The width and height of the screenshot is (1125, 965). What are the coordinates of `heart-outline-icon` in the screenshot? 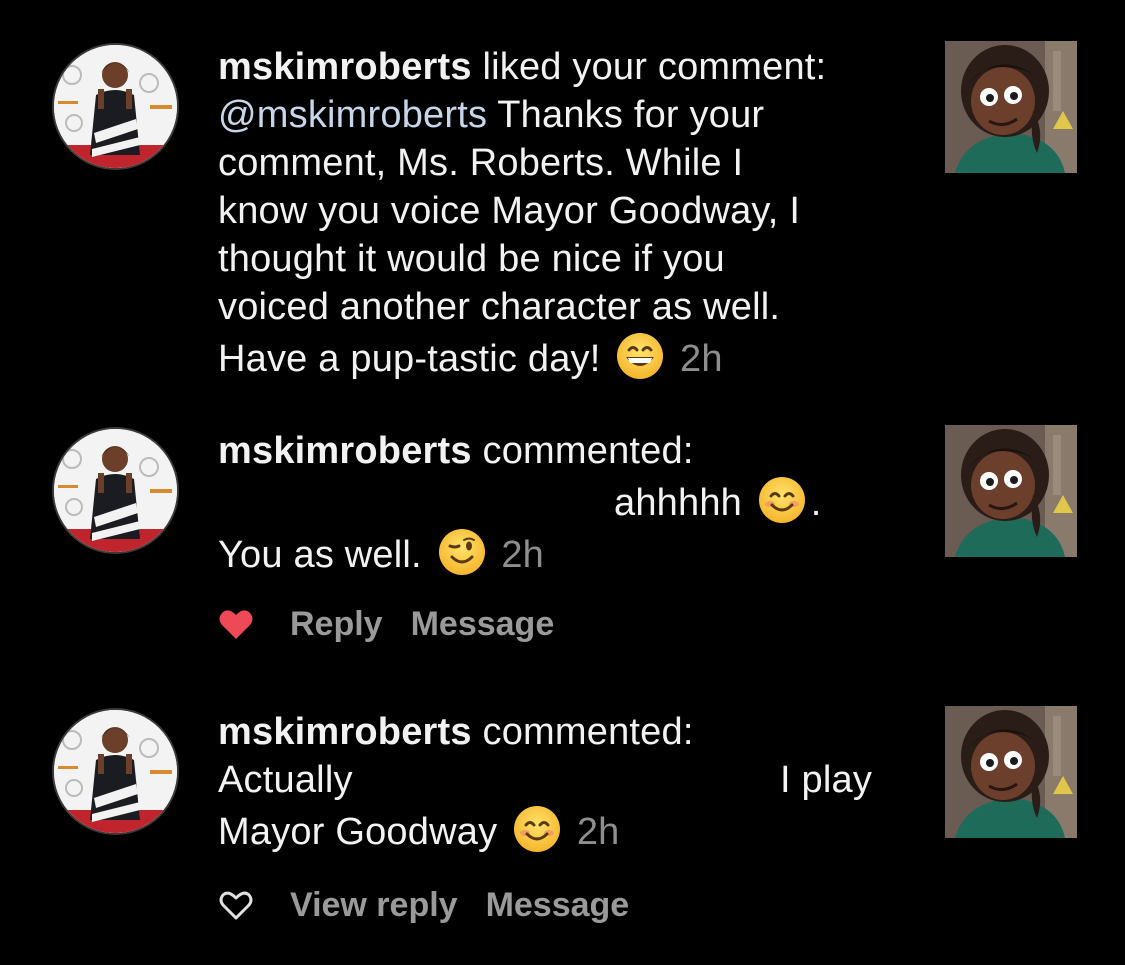 It's located at (236, 905).